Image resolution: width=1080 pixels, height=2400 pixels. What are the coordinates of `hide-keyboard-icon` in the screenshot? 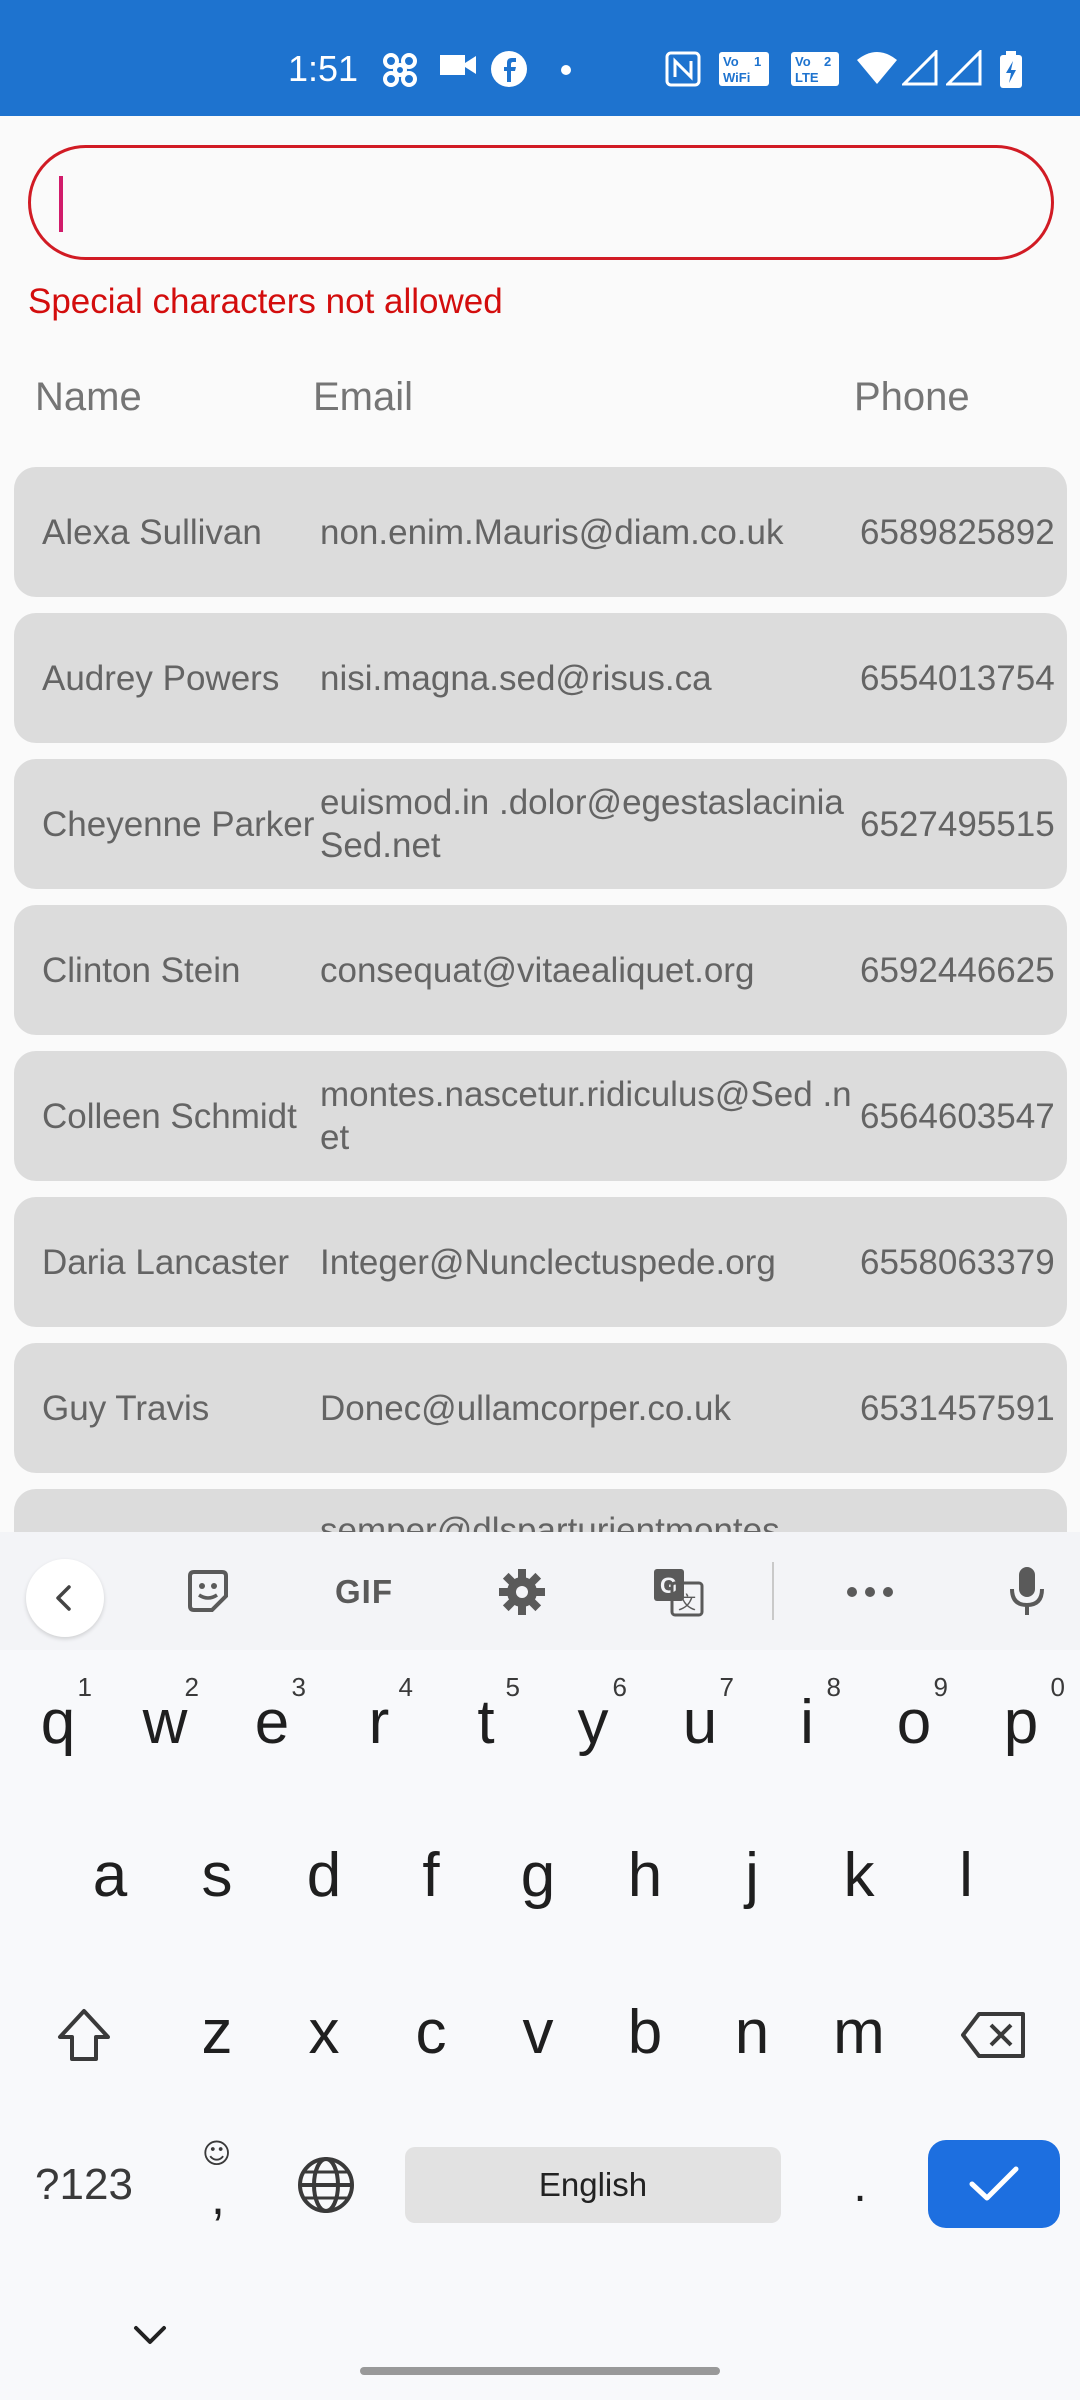 It's located at (150, 2335).